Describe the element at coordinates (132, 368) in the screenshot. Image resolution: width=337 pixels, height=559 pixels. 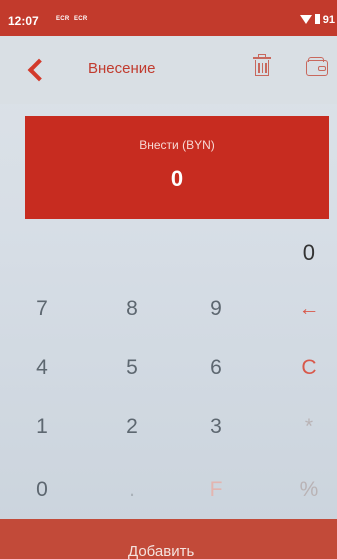
I see `key-5: 5` at that location.